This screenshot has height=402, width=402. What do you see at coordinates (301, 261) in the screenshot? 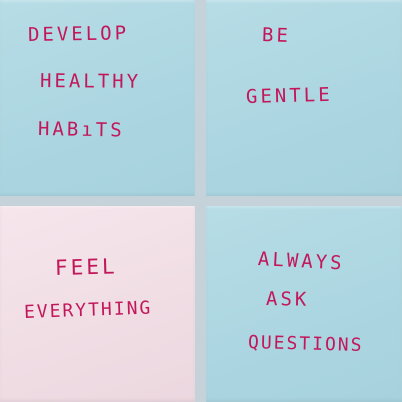
I see `note-text-line: ALWAYS` at bounding box center [301, 261].